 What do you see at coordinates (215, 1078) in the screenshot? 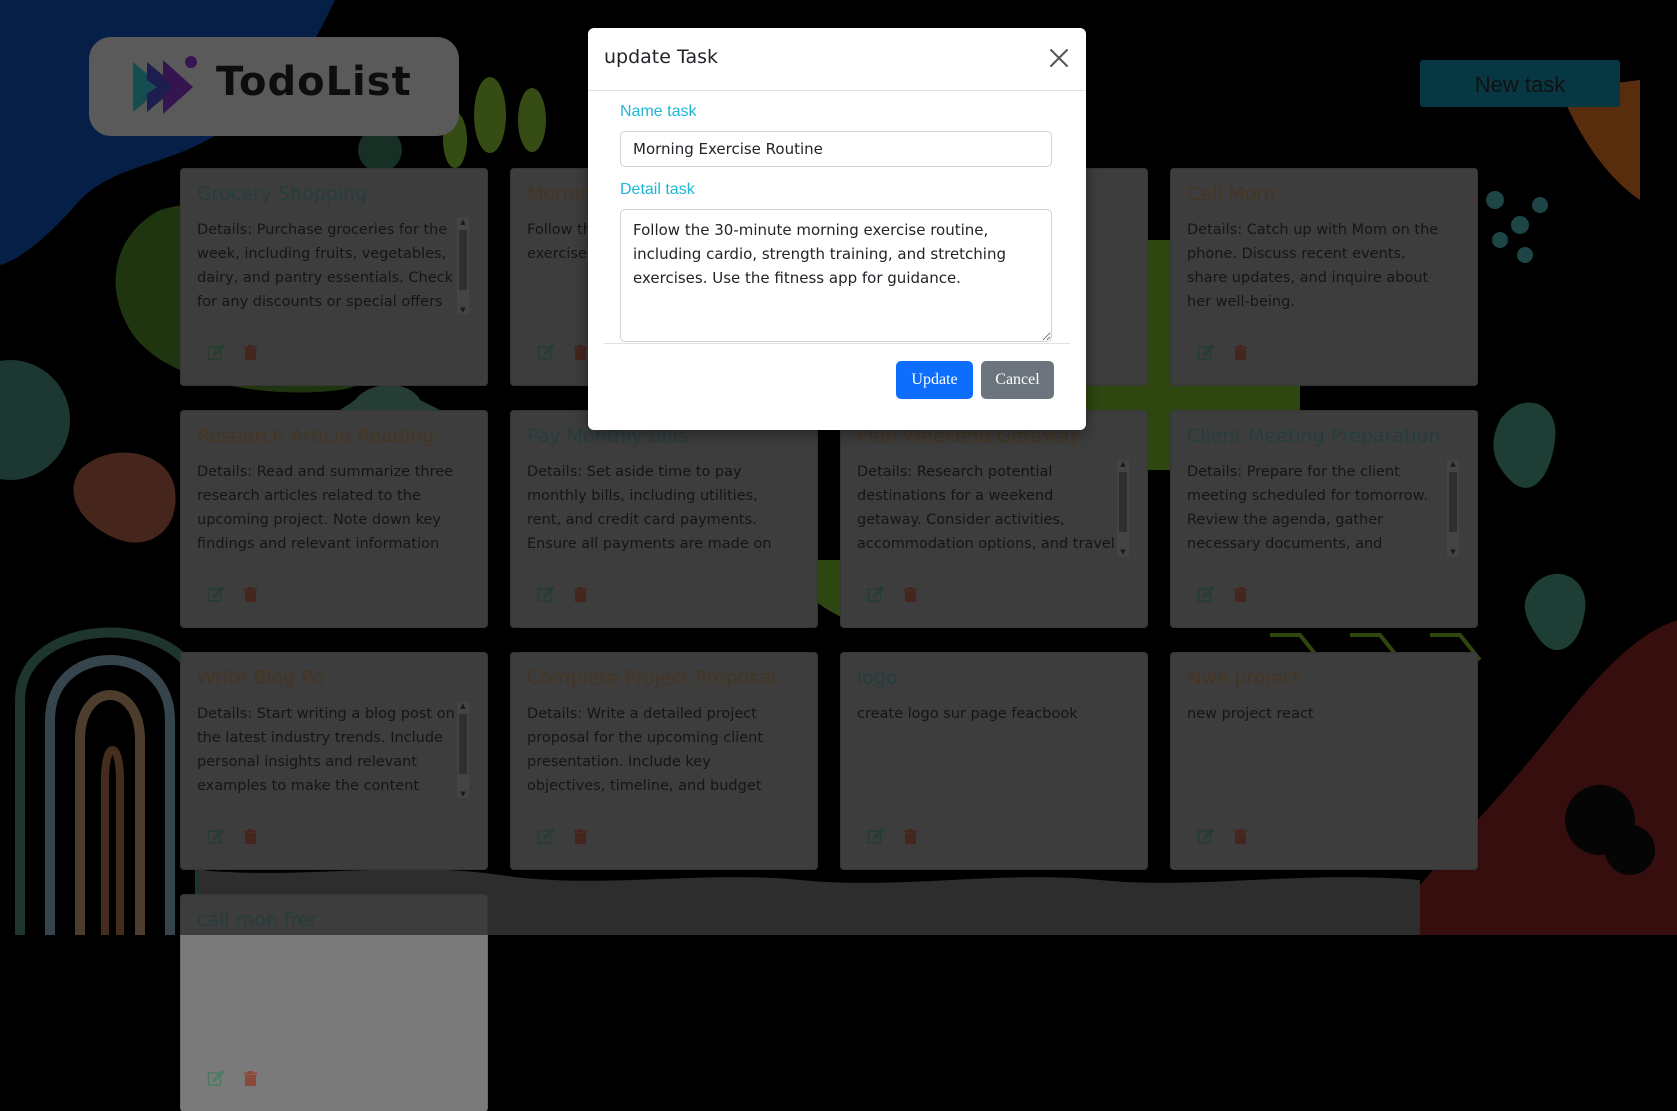
I see `edit-icon` at bounding box center [215, 1078].